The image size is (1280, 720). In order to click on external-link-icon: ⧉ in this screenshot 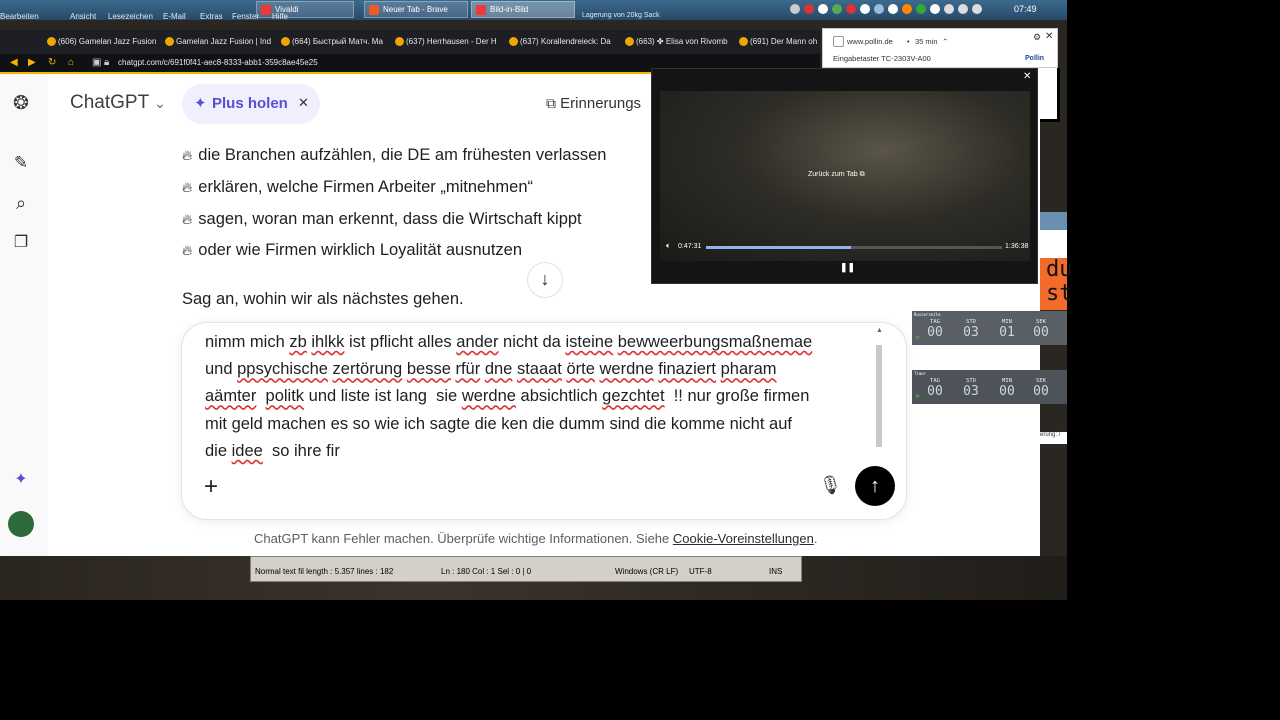, I will do `click(862, 174)`.